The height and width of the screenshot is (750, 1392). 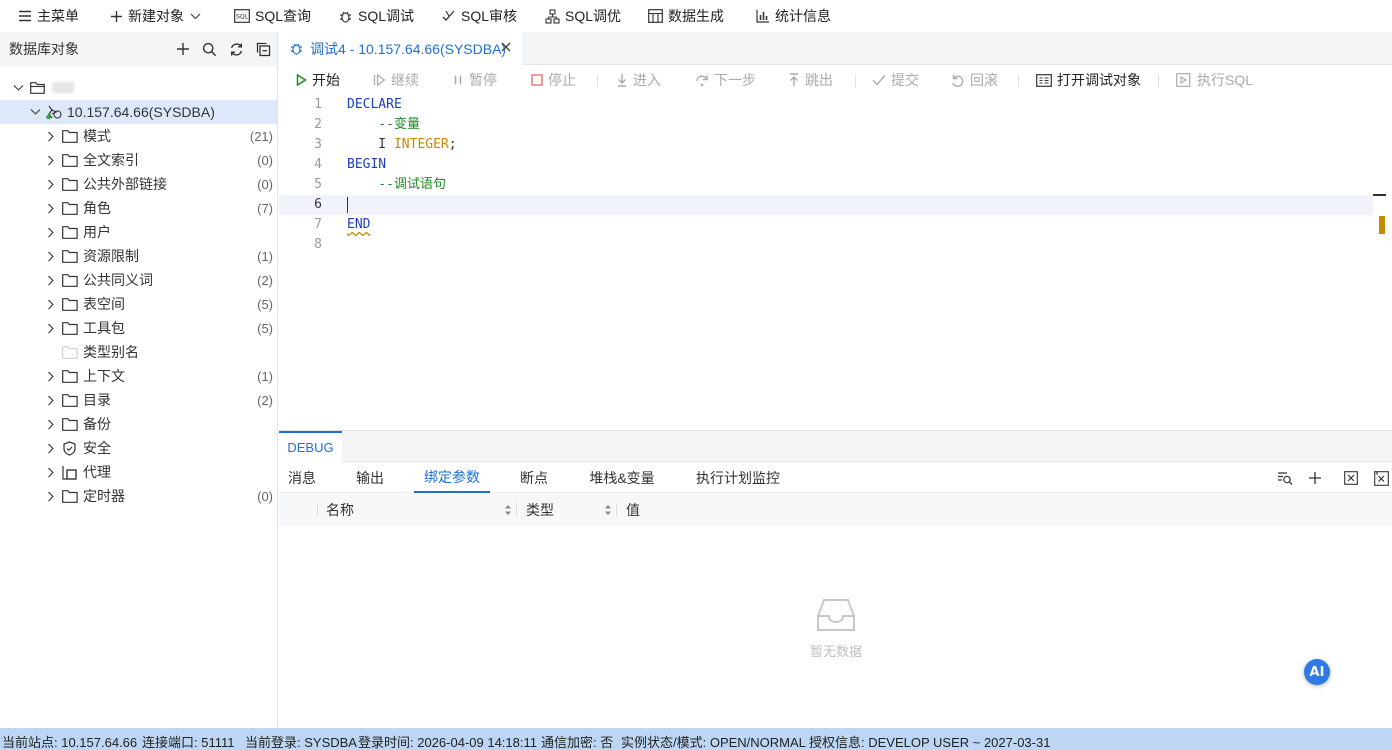 What do you see at coordinates (138, 184) in the screenshot?
I see `tree-item: 公共外部链接 (0)` at bounding box center [138, 184].